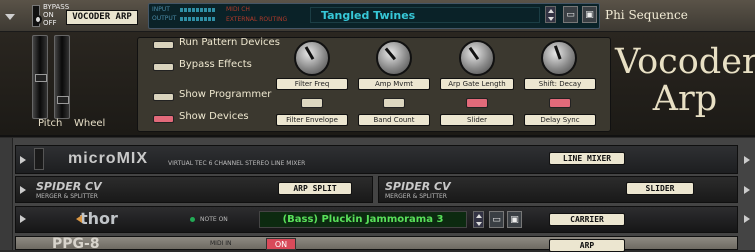 The height and width of the screenshot is (252, 755). What do you see at coordinates (551, 19) in the screenshot?
I see `down-arrow-icon` at bounding box center [551, 19].